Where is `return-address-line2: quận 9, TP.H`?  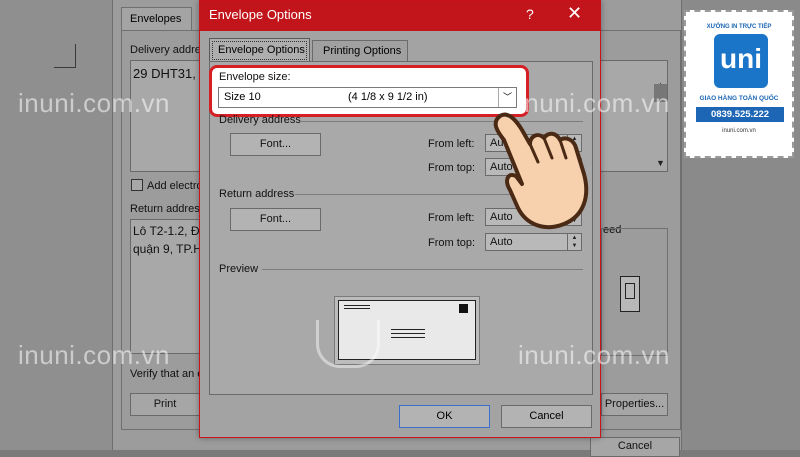
return-address-line2: quận 9, TP.H is located at coordinates (167, 249).